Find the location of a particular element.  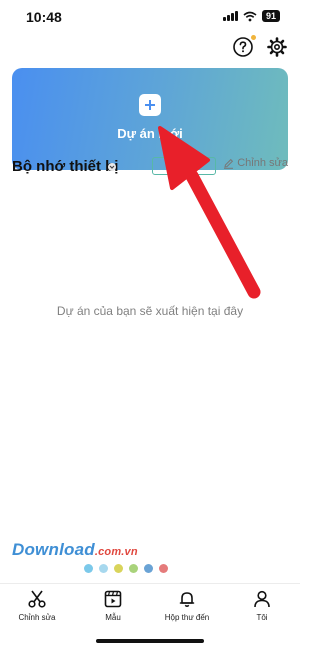

nav-item-templates: Mẫu is located at coordinates (113, 605).